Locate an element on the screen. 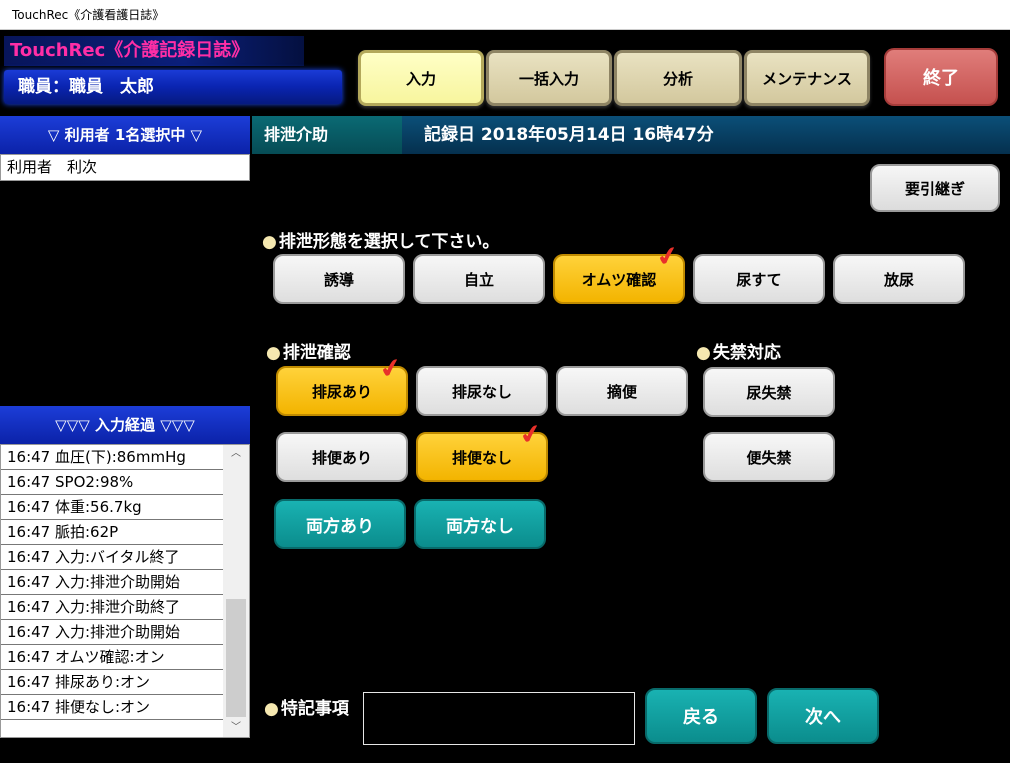  option-urination-button: 放尿 is located at coordinates (899, 279).